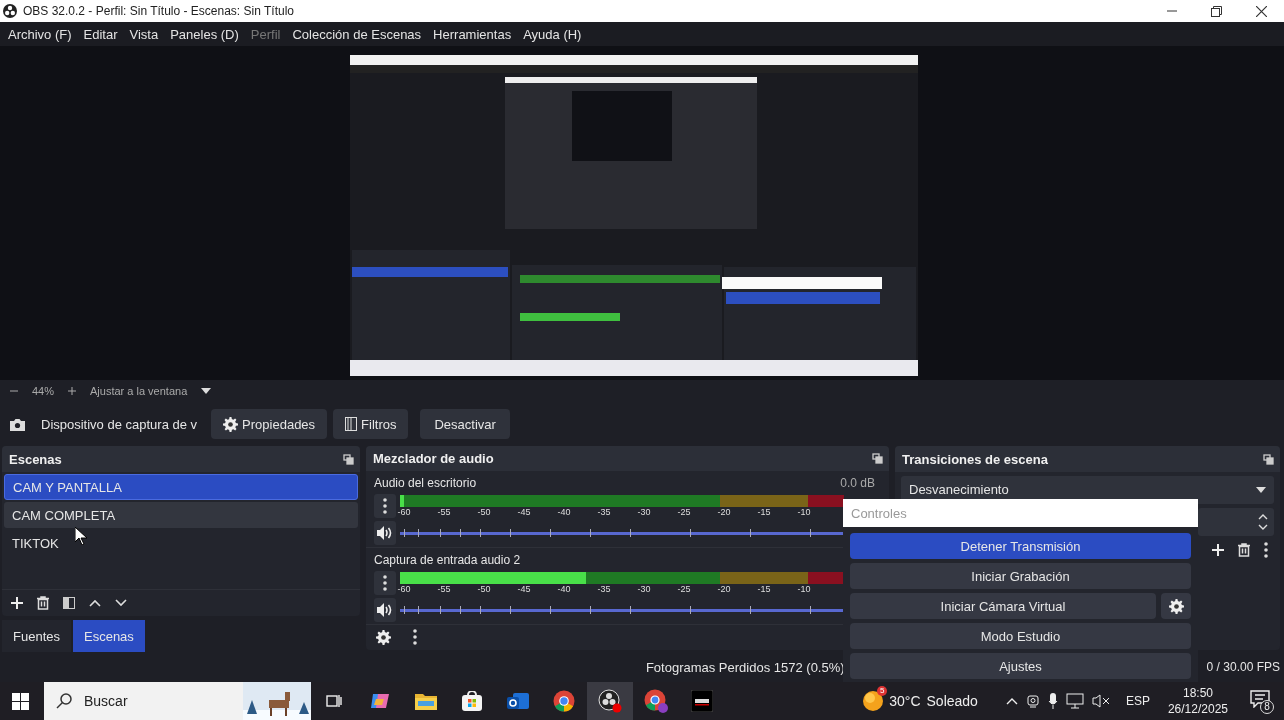  What do you see at coordinates (644, 512) in the screenshot?
I see `meter-scale-label: -30` at bounding box center [644, 512].